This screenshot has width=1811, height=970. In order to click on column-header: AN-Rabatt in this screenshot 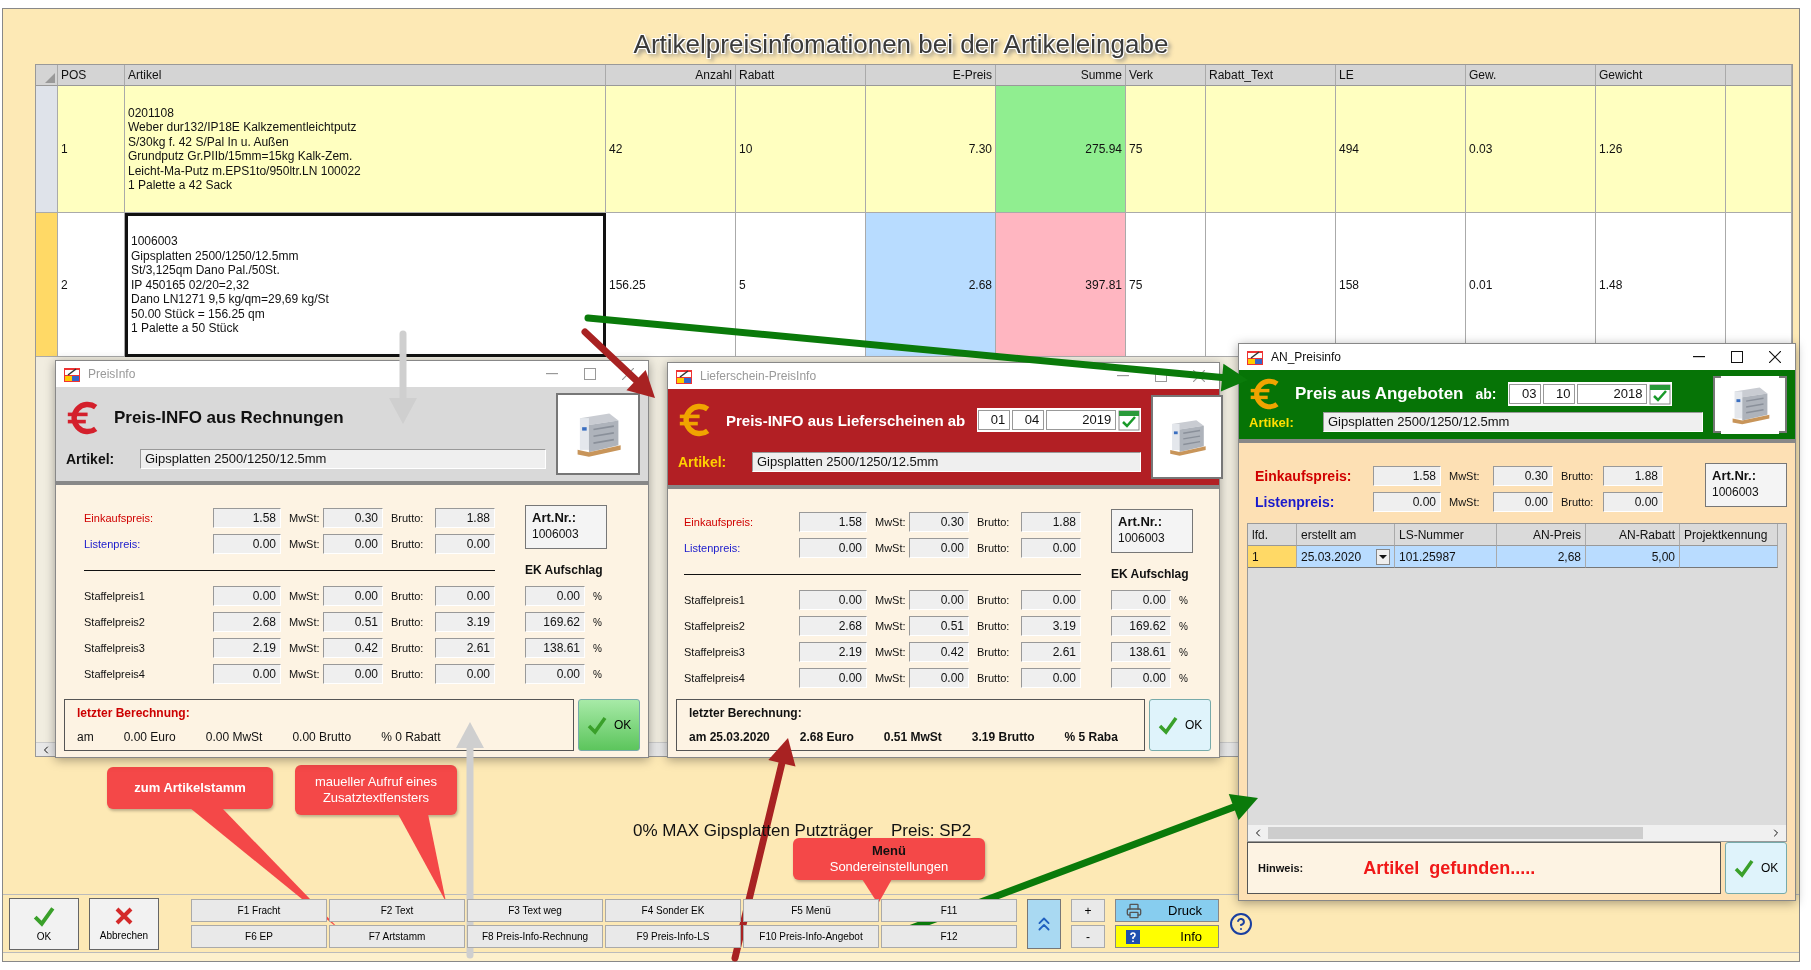, I will do `click(1633, 535)`.